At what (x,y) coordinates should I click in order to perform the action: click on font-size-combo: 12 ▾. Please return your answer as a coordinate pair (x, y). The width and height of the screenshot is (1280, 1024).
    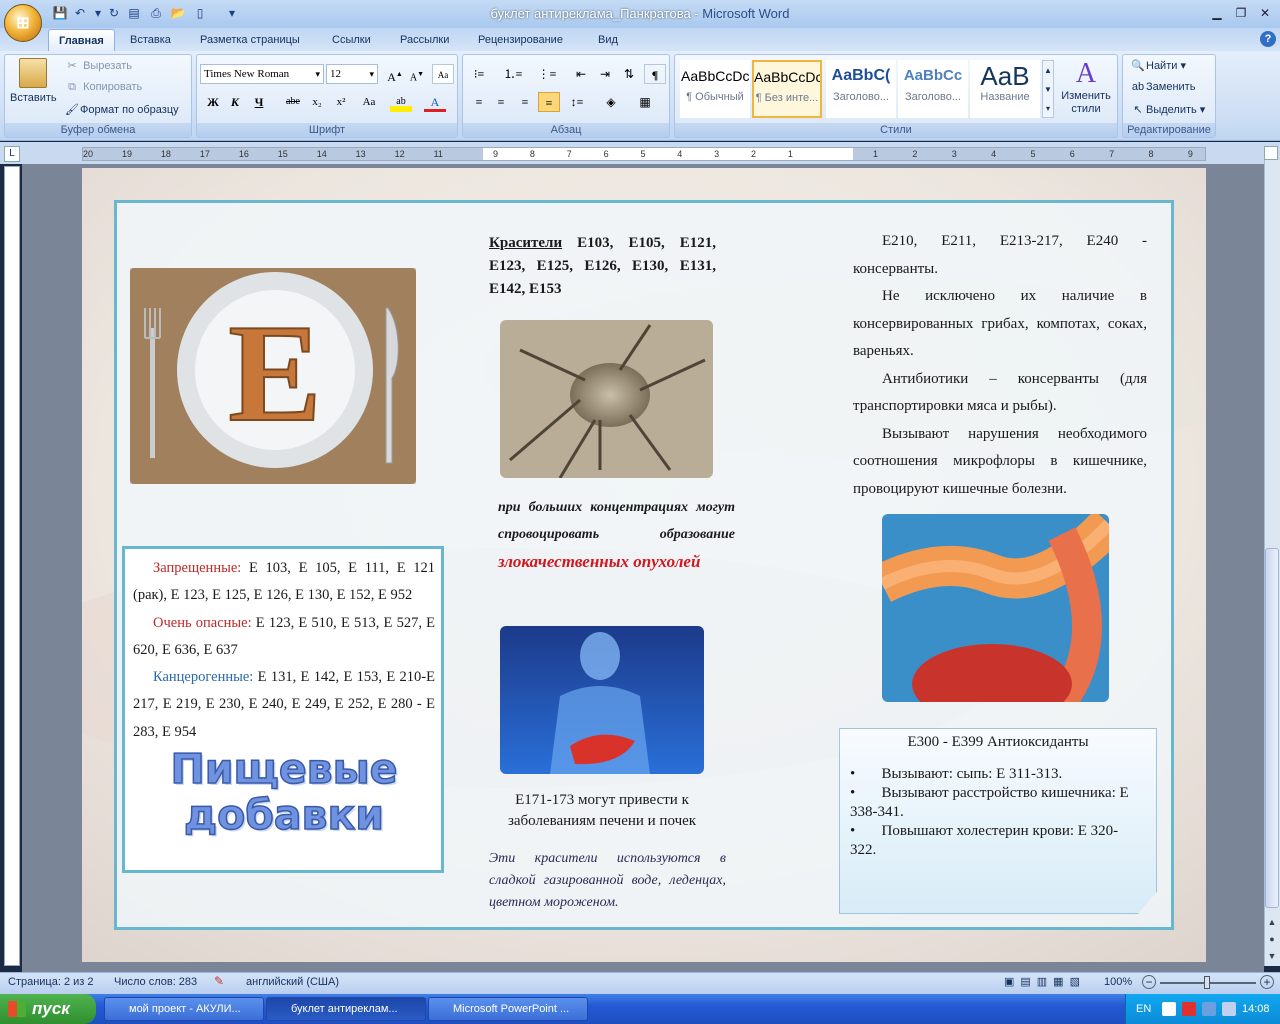
    Looking at the image, I should click on (352, 74).